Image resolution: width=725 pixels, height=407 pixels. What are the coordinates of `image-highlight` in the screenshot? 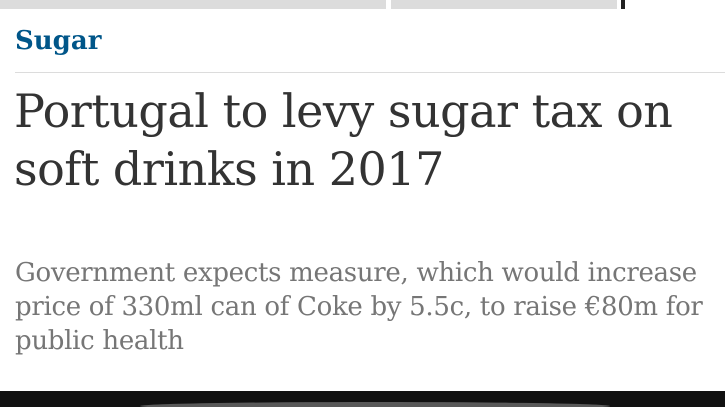 It's located at (375, 404).